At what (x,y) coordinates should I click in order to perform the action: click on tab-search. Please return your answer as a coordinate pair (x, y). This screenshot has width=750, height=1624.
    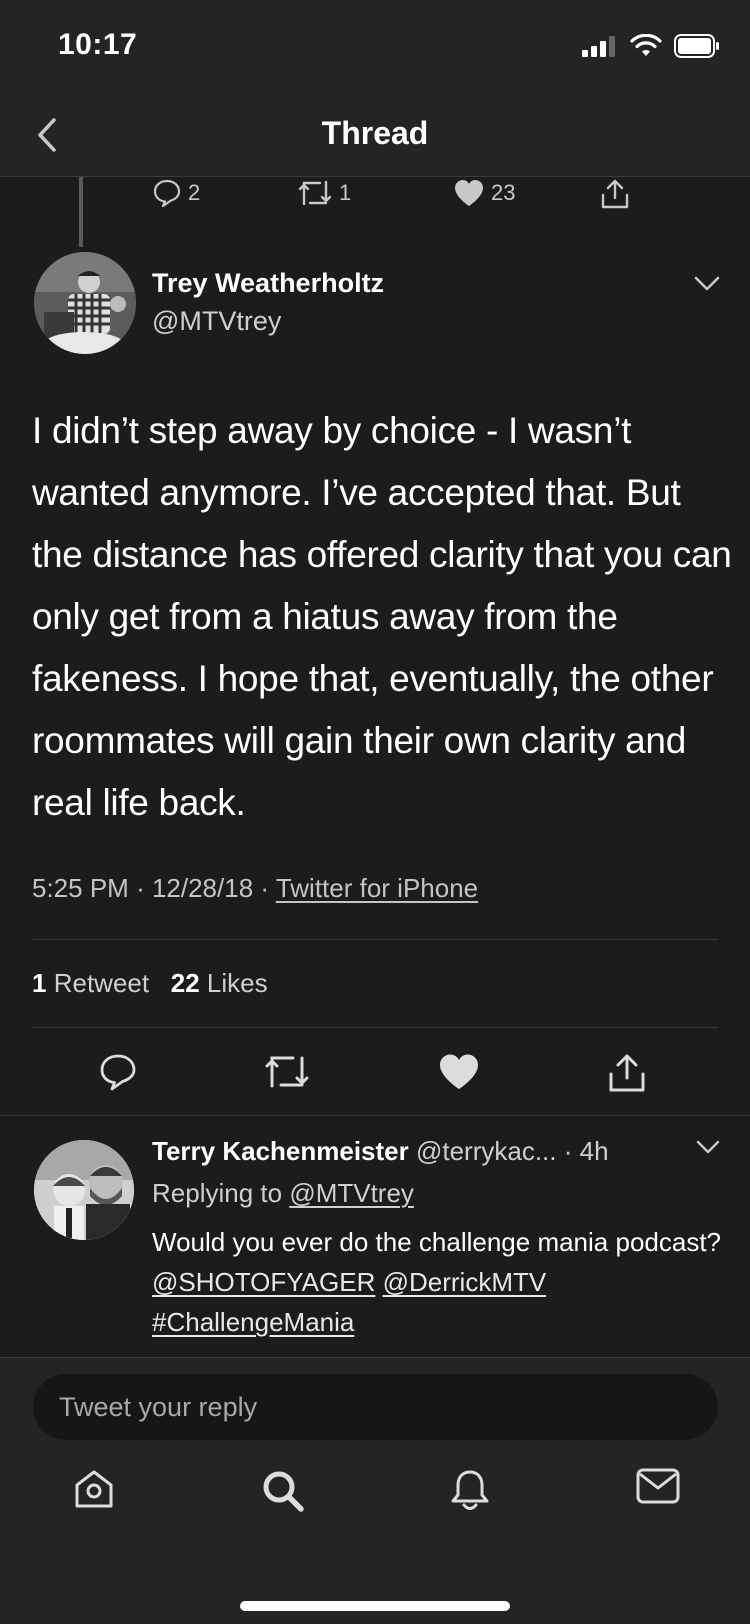
    Looking at the image, I should click on (283, 1491).